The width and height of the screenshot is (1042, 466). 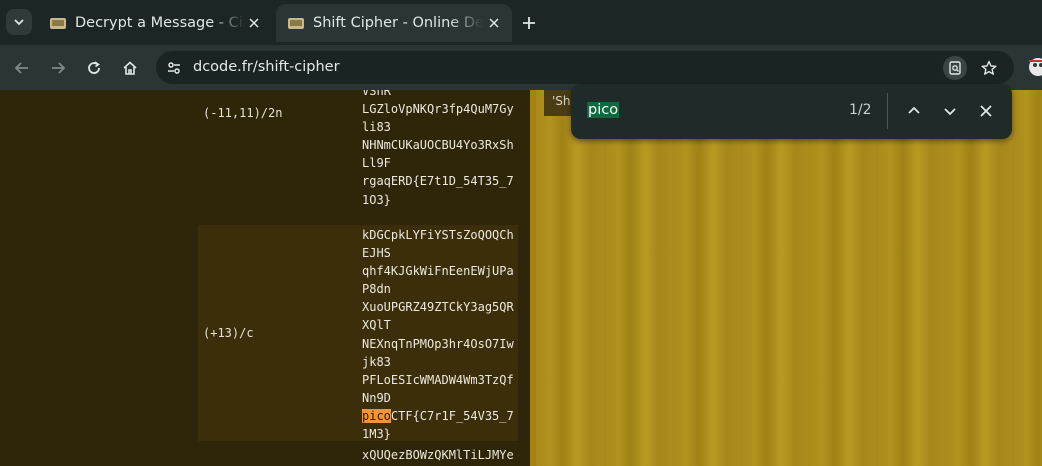 I want to click on plus-icon, so click(x=529, y=23).